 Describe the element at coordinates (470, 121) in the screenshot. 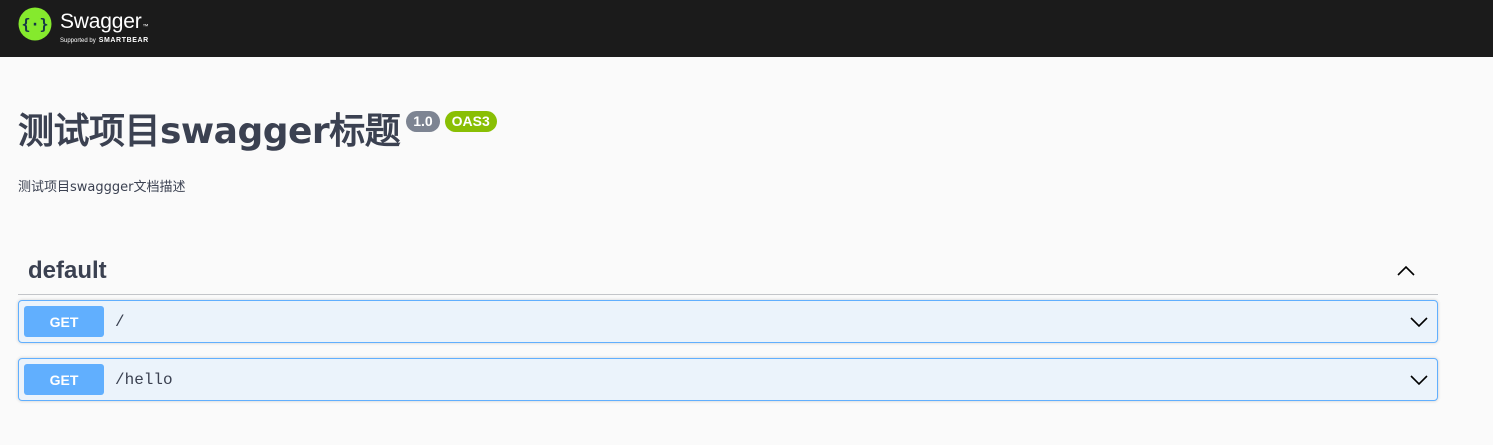

I see `oas-badge: OAS3` at that location.